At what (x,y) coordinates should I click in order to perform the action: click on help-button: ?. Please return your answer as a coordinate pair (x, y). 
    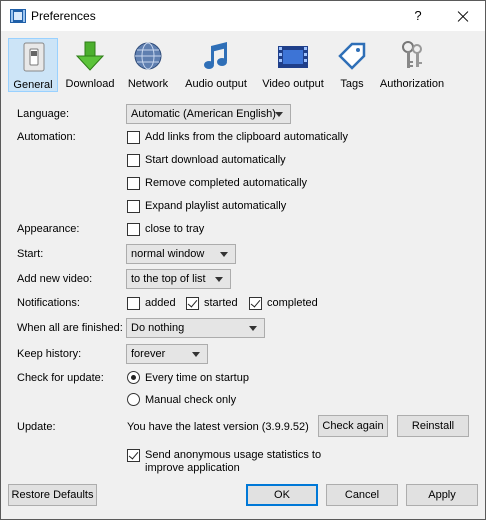
    Looking at the image, I should click on (418, 16).